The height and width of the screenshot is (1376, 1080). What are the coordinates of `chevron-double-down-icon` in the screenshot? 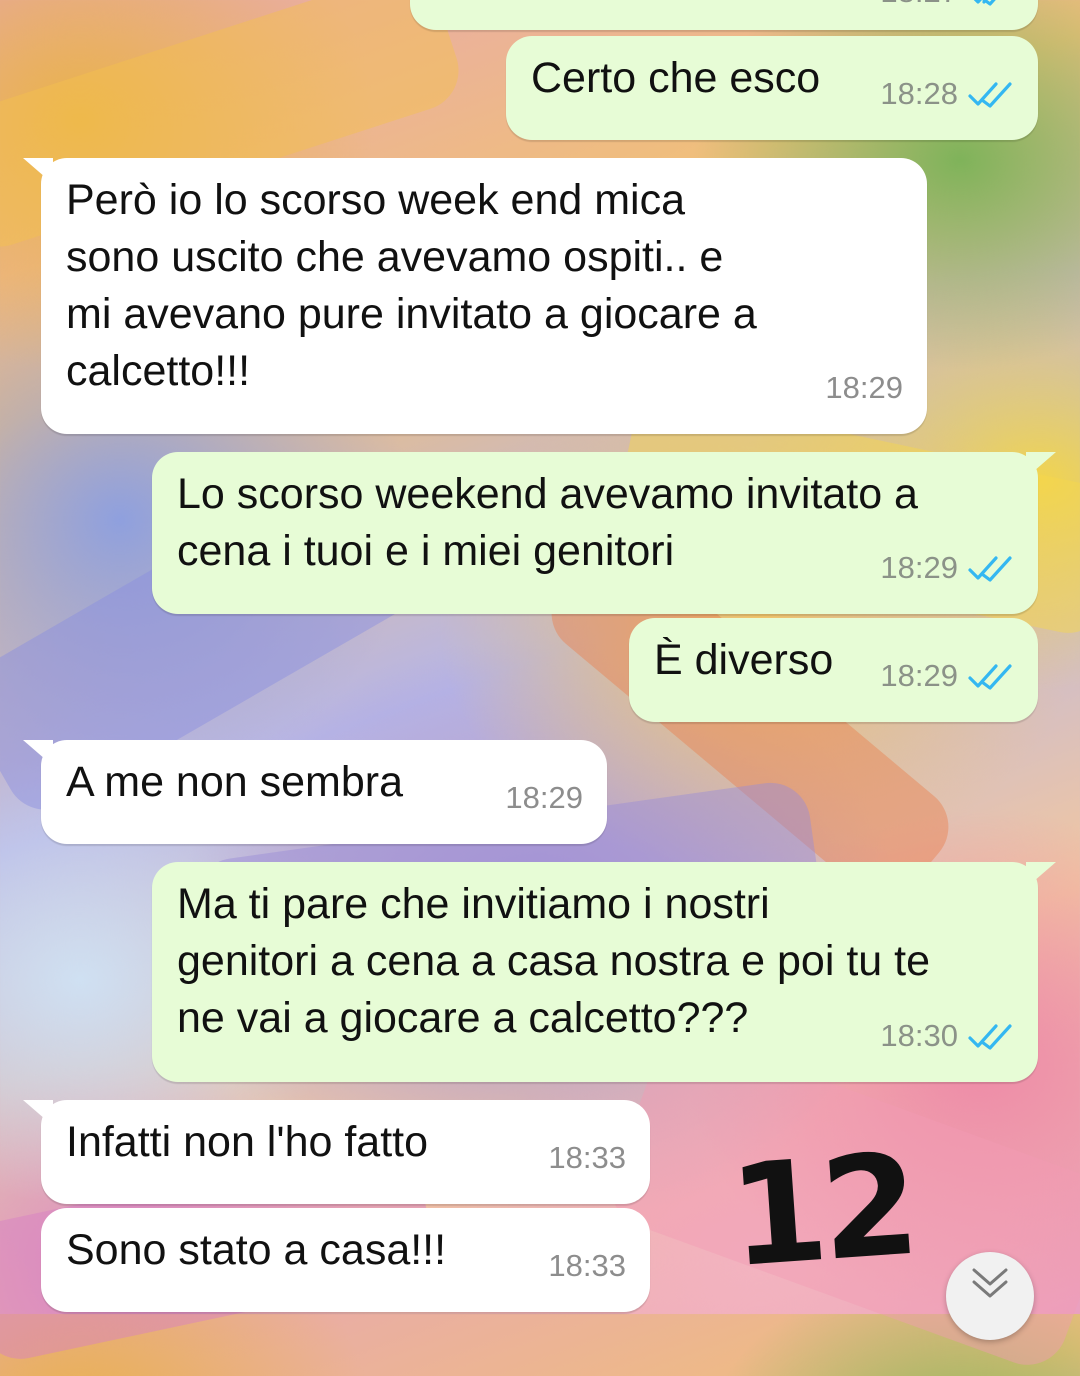 It's located at (990, 1283).